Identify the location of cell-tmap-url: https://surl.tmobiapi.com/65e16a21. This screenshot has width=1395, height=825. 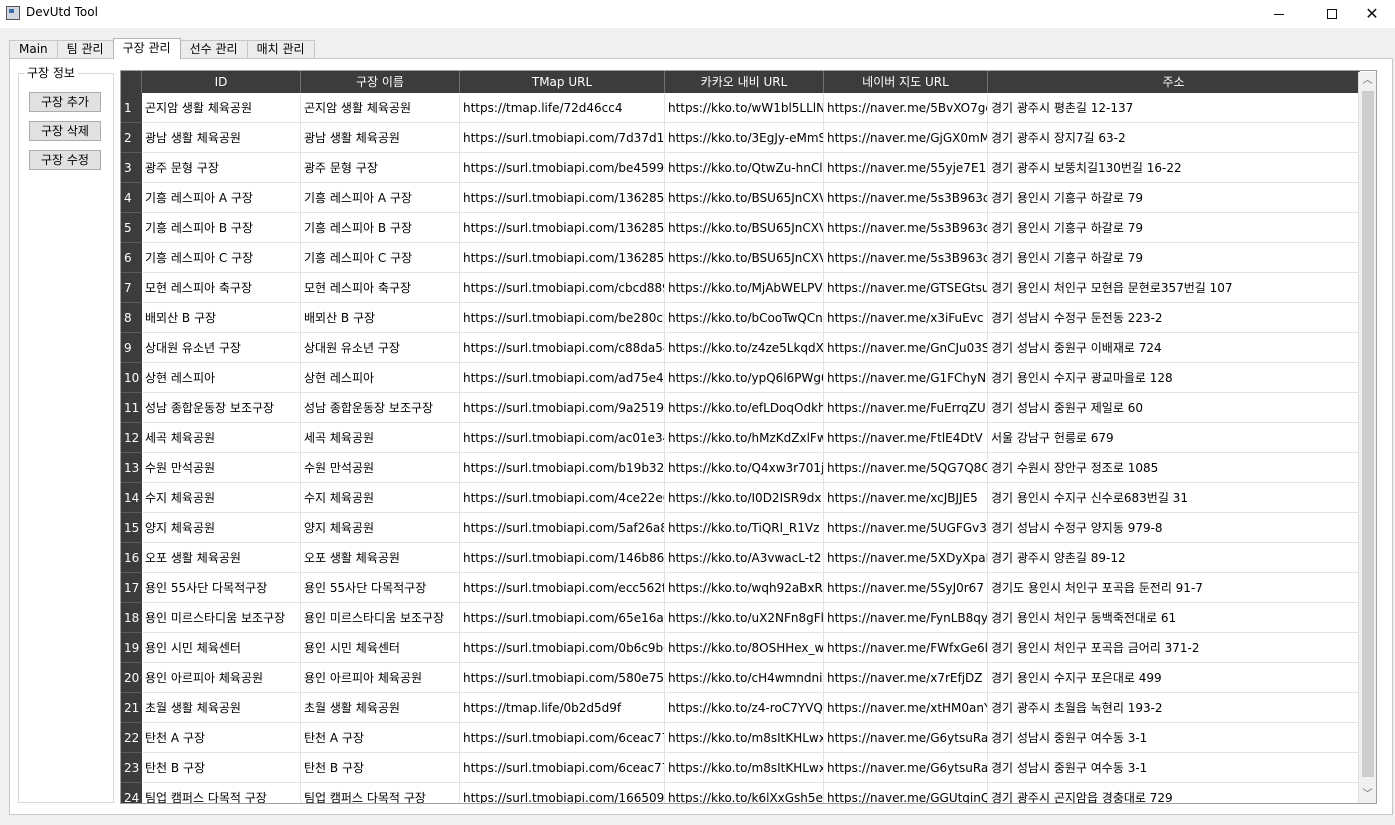
(562, 618).